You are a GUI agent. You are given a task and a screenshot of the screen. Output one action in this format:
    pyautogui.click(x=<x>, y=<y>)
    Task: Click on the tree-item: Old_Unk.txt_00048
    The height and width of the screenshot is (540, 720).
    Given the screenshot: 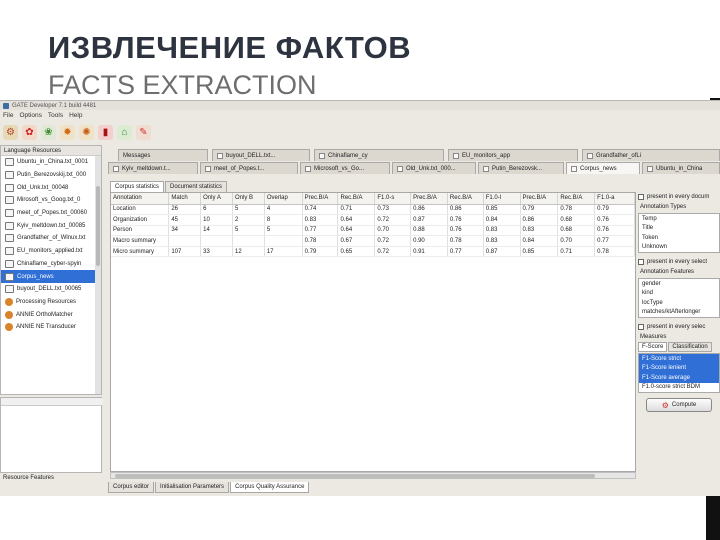 What is the action you would take?
    pyautogui.click(x=51, y=187)
    